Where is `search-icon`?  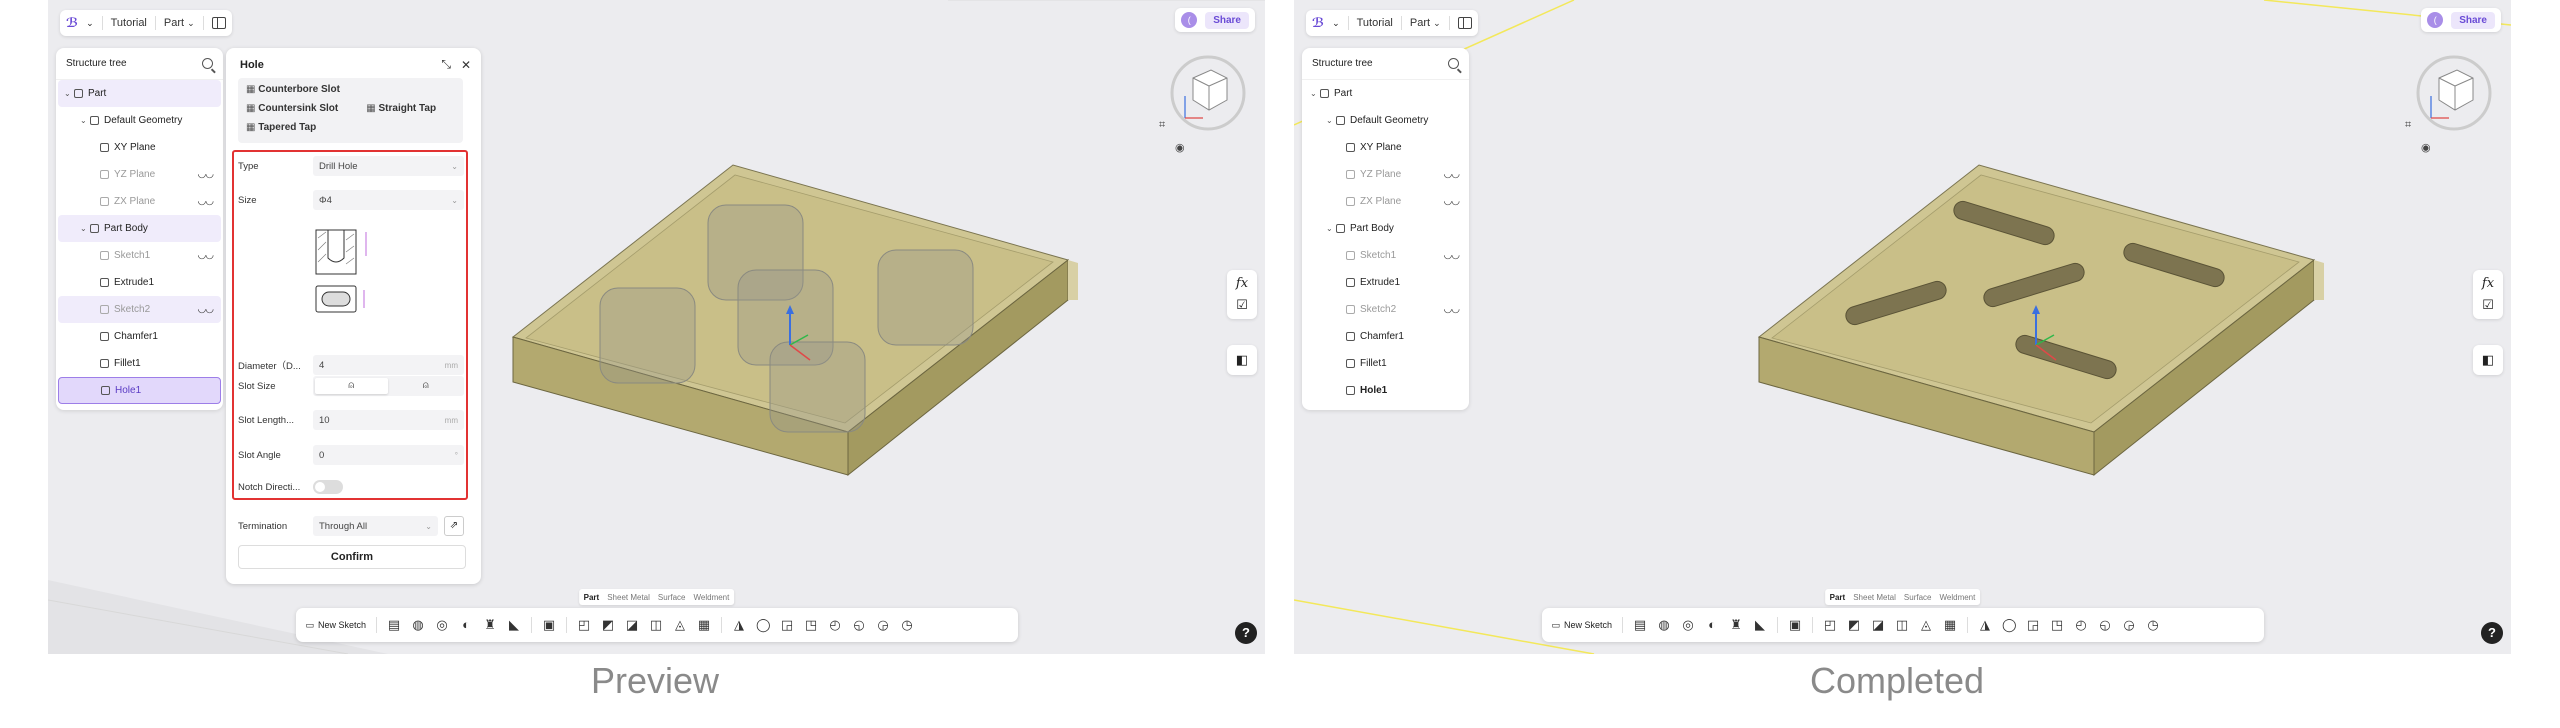
search-icon is located at coordinates (207, 63).